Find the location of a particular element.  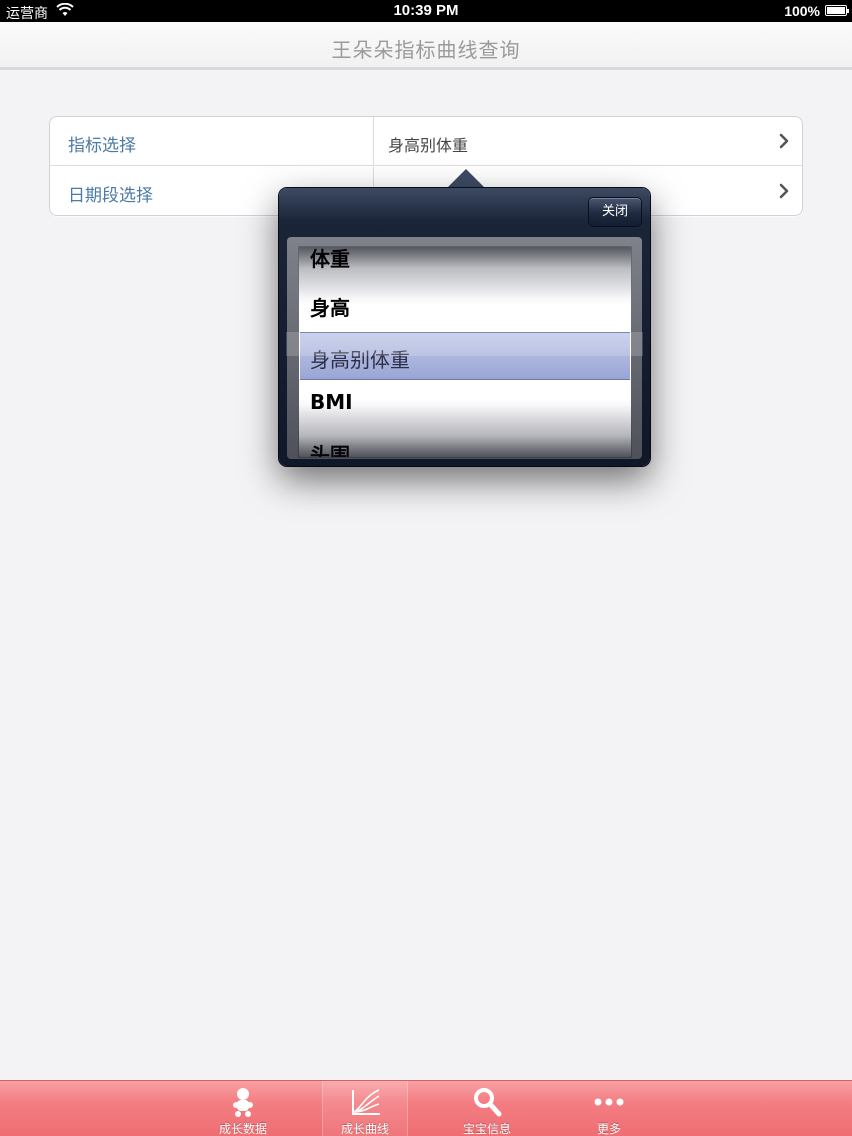

tab-label: 成长数据 is located at coordinates (242, 1129).